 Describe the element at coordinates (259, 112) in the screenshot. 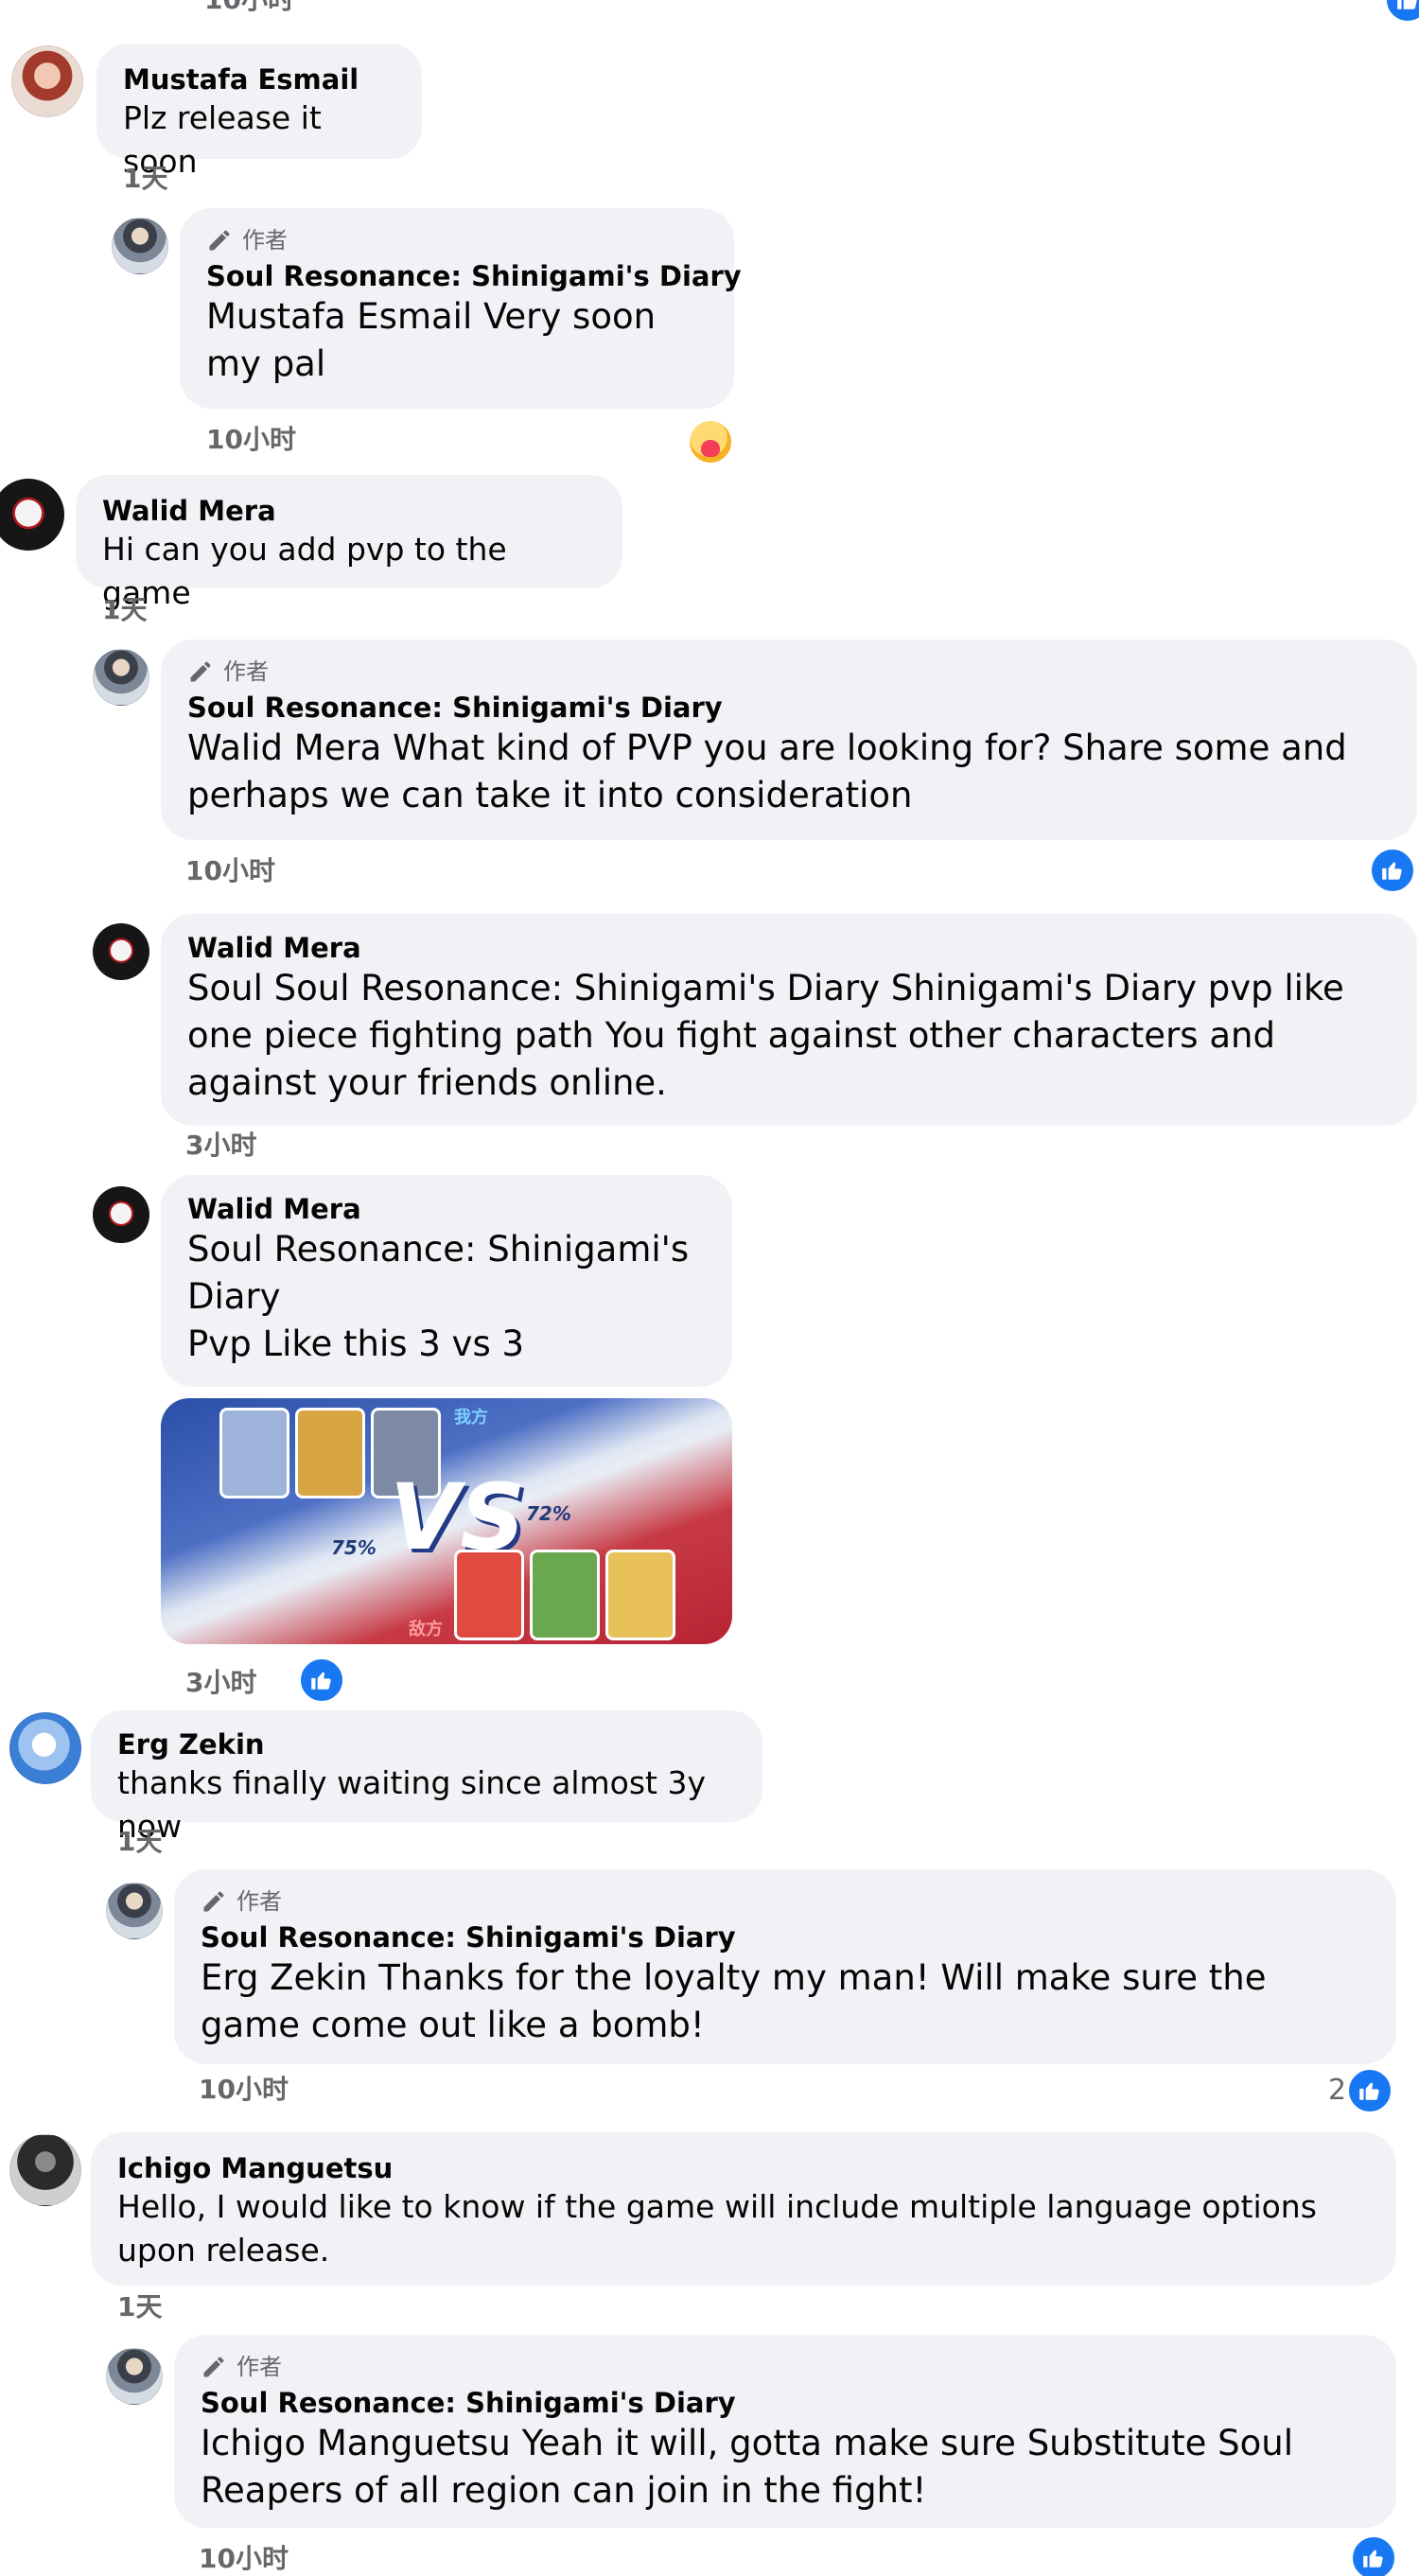

I see `comment-bubble: Mustafa Esmail Plz release it soon` at that location.